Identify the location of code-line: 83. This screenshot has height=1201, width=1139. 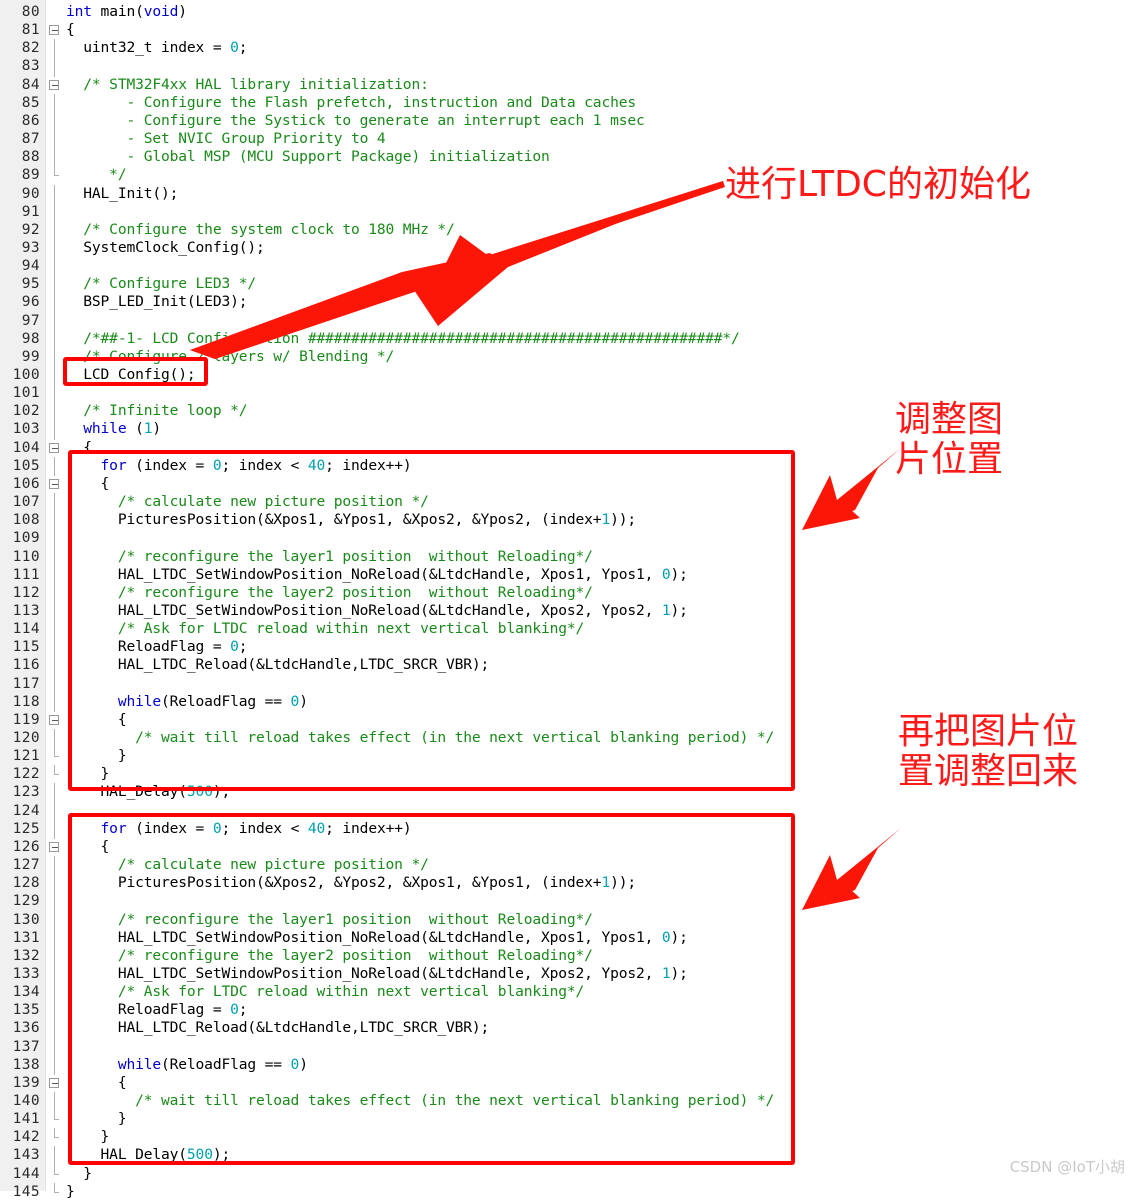
(569, 66).